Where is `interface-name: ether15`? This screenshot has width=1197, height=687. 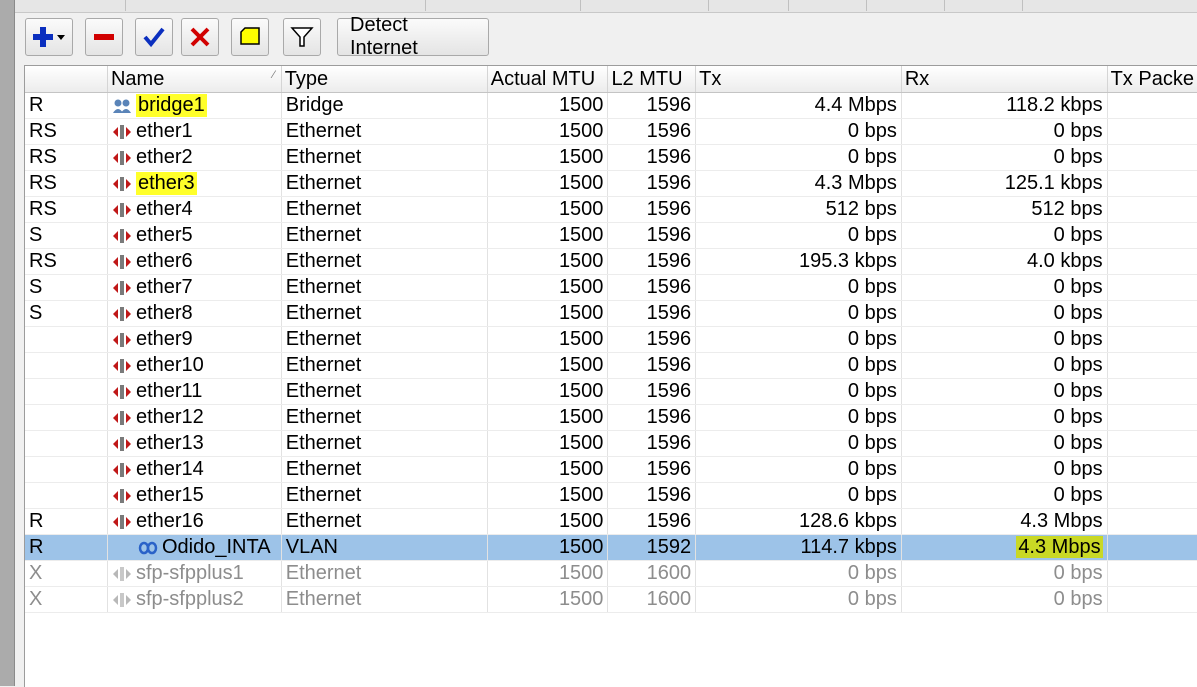 interface-name: ether15 is located at coordinates (169, 495).